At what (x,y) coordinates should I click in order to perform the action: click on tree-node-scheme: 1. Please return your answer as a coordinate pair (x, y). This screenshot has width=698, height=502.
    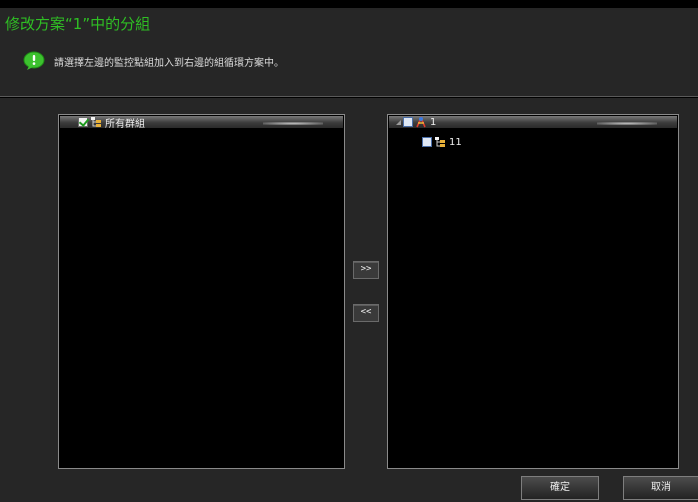
    Looking at the image, I should click on (416, 122).